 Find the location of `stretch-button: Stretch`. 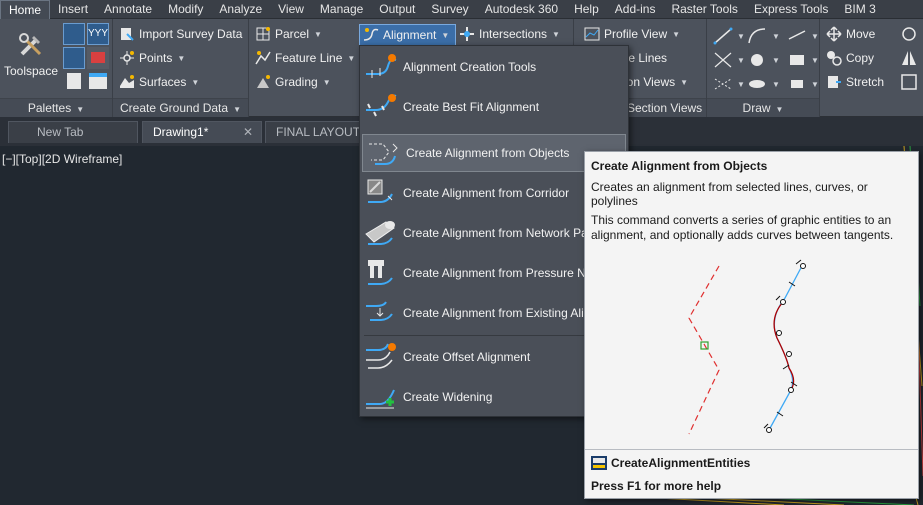

stretch-button: Stretch is located at coordinates (855, 82).